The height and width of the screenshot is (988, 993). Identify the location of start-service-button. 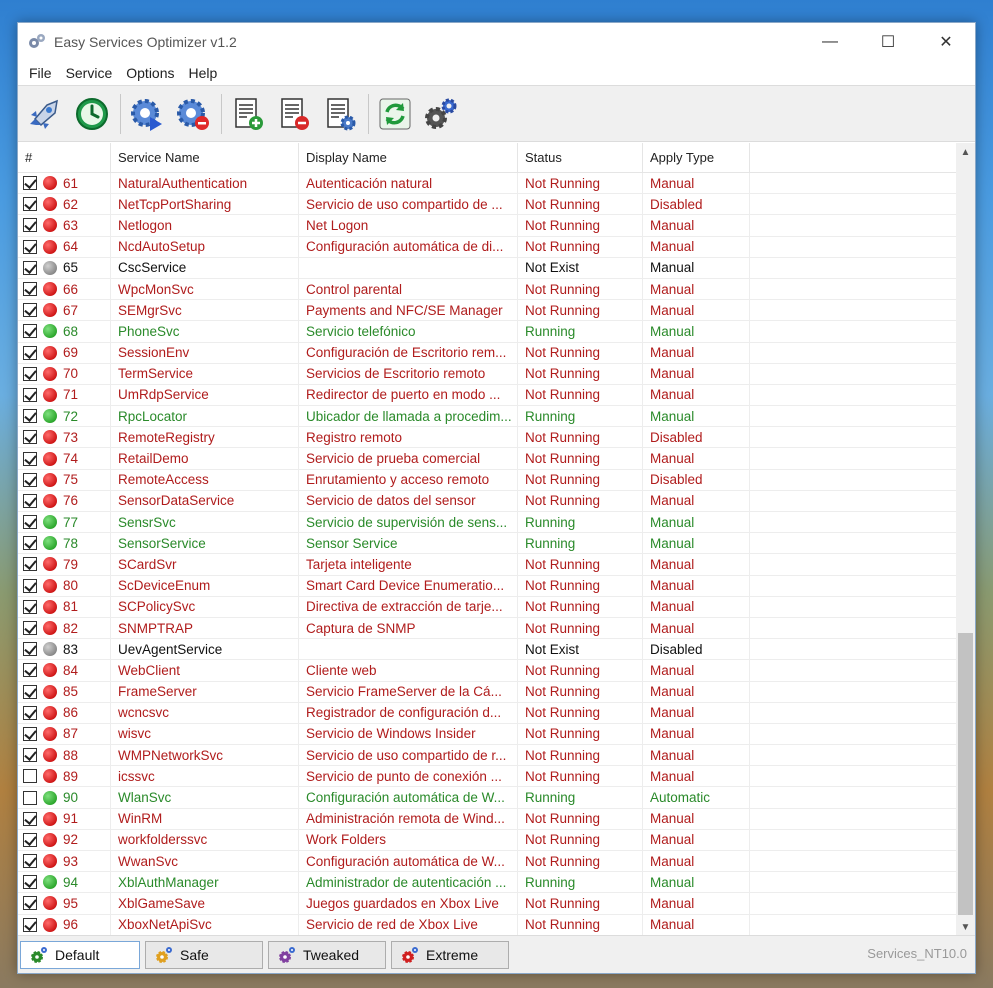
(147, 114).